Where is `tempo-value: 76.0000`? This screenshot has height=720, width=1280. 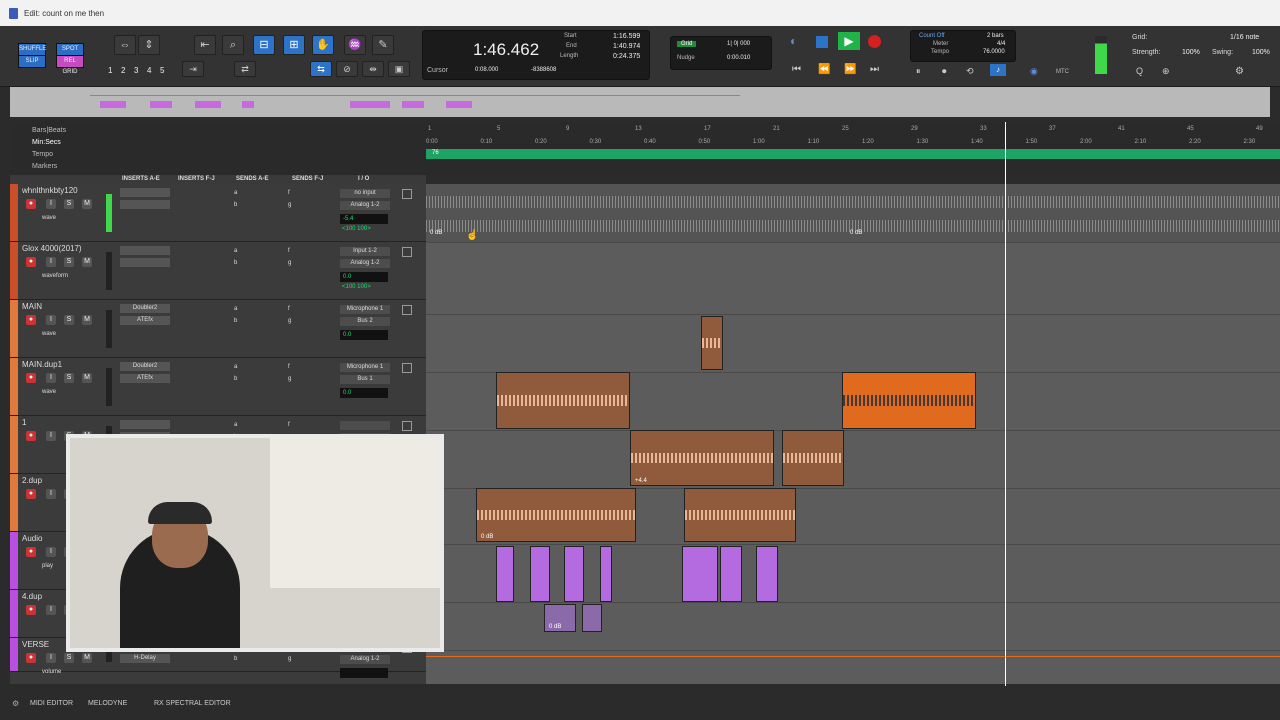
tempo-value: 76.0000 is located at coordinates (994, 52).